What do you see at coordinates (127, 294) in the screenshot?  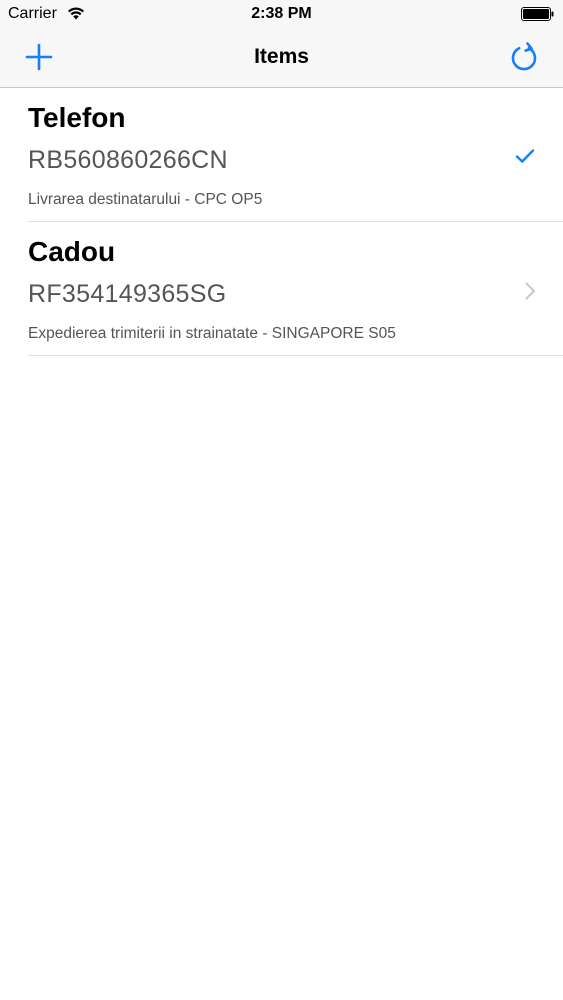 I see `tracking-code: RF354149365SG` at bounding box center [127, 294].